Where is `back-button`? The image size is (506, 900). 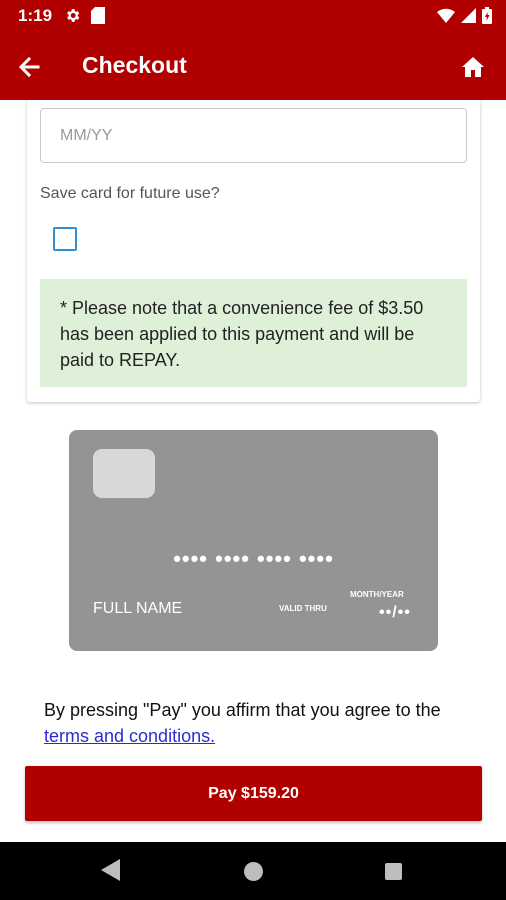
back-button is located at coordinates (29, 67).